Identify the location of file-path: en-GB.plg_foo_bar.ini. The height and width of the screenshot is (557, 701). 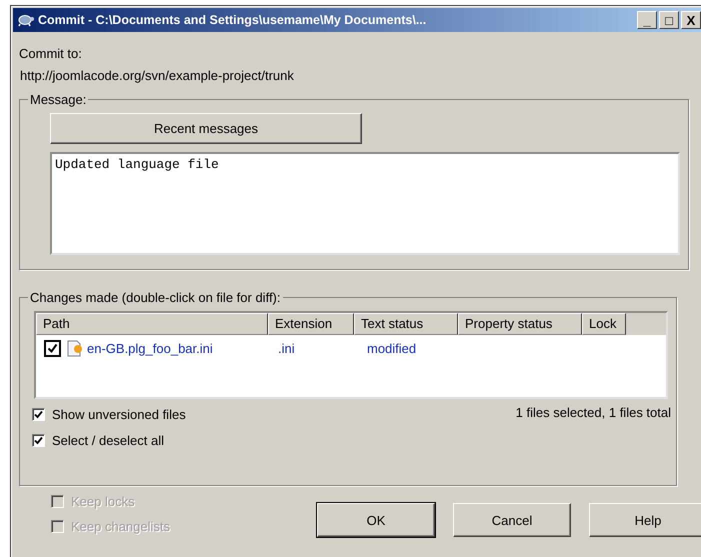
(150, 348).